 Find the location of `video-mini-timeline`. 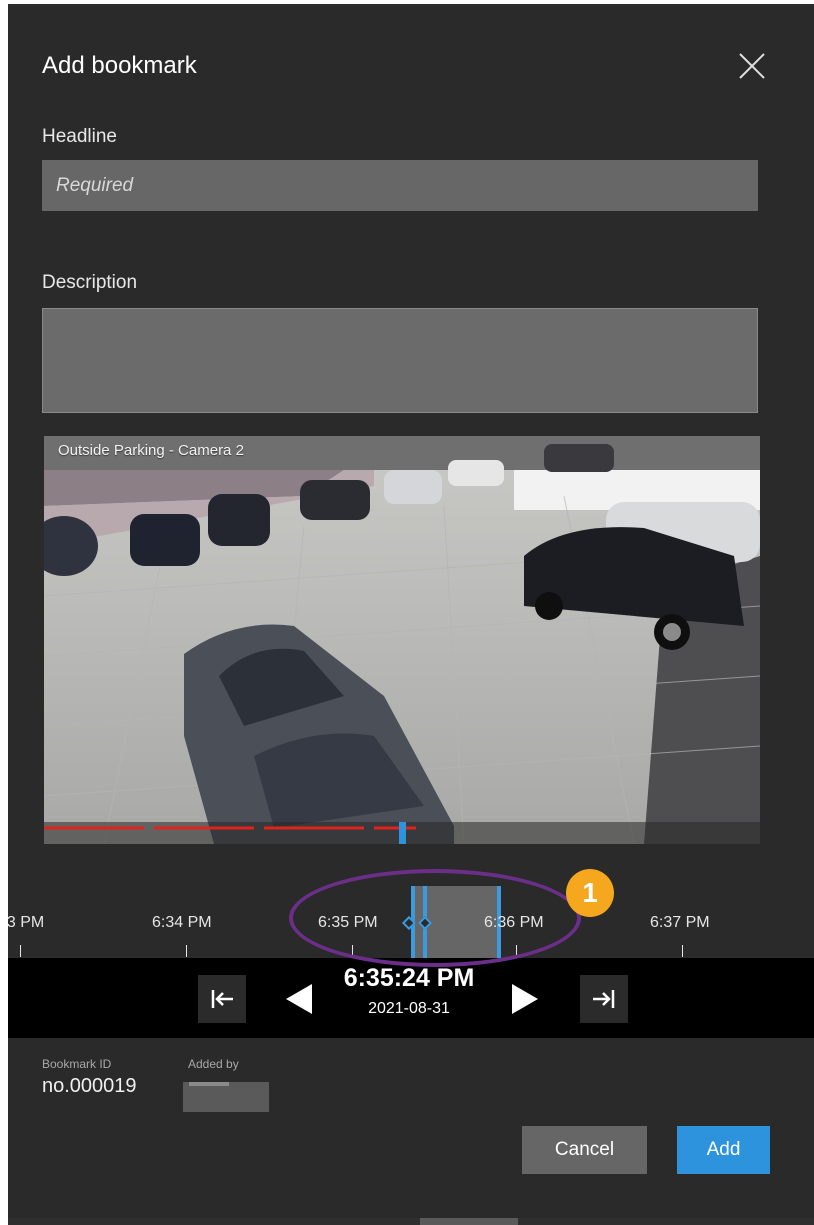

video-mini-timeline is located at coordinates (402, 833).